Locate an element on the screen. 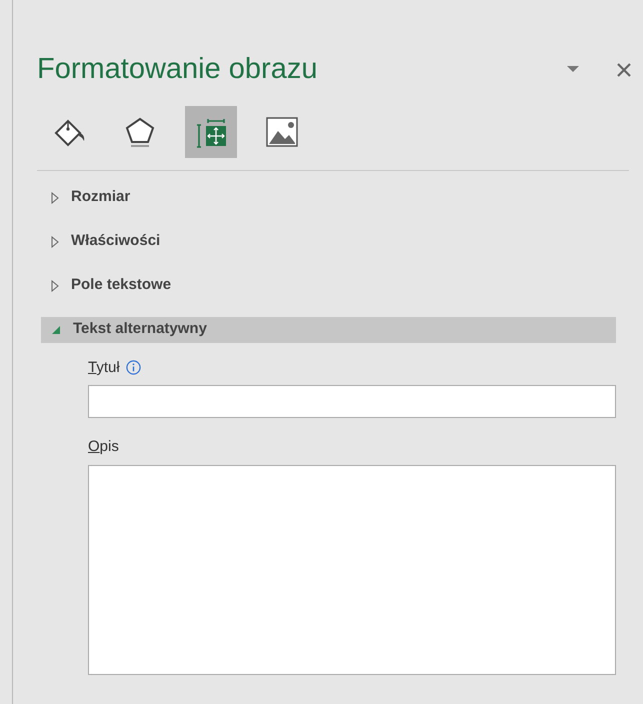  section-header: Tekst alternatywny is located at coordinates (328, 329).